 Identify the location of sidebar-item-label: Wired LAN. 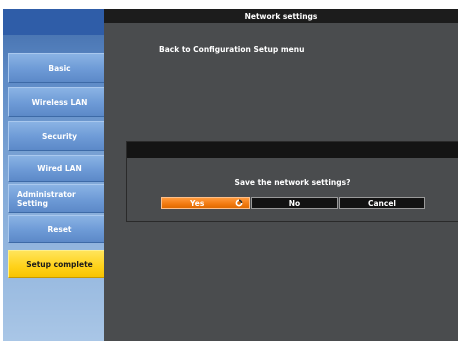
(59, 168).